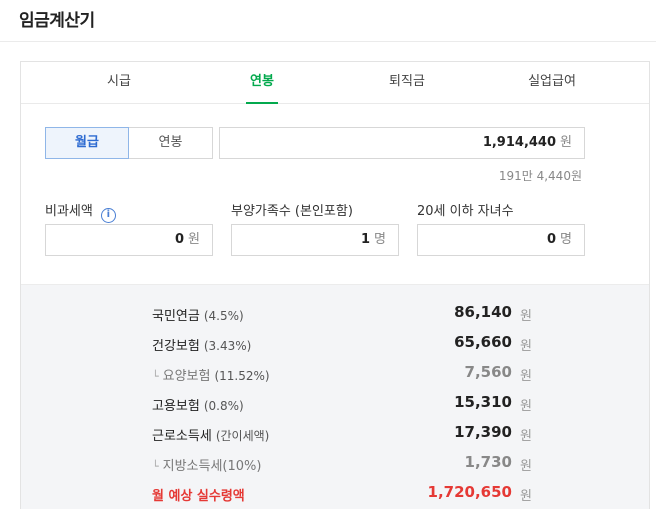 The width and height of the screenshot is (656, 509). Describe the element at coordinates (342, 344) in the screenshot. I see `result-row-health: 건강보험 (3.43%) 65,660 원` at that location.